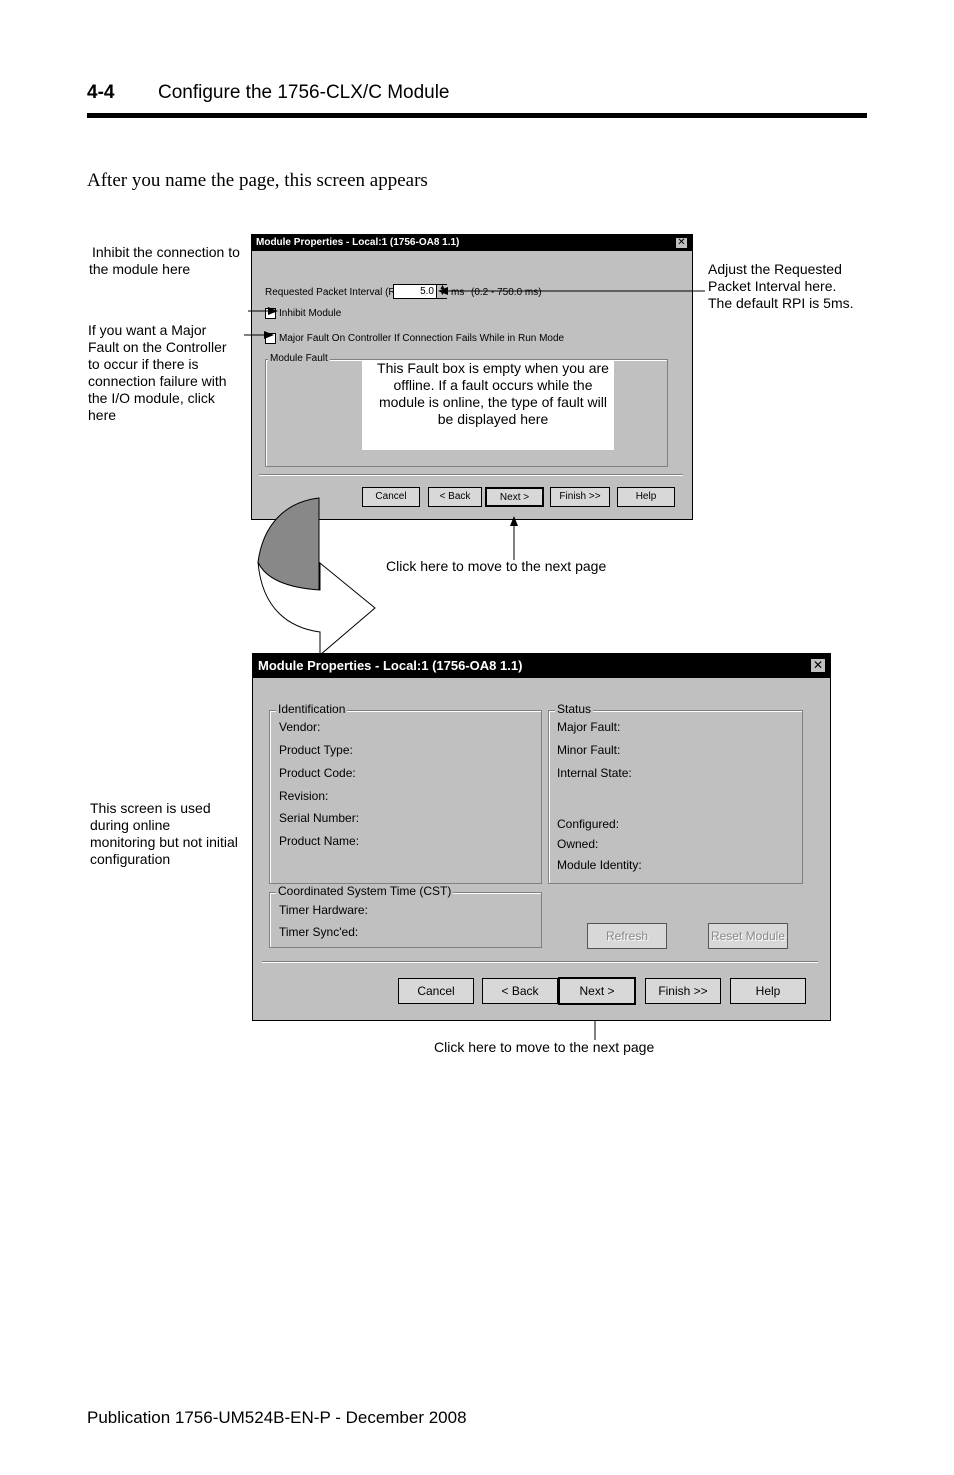 The height and width of the screenshot is (1475, 954). I want to click on major-fault-arrowhead, so click(269, 335).